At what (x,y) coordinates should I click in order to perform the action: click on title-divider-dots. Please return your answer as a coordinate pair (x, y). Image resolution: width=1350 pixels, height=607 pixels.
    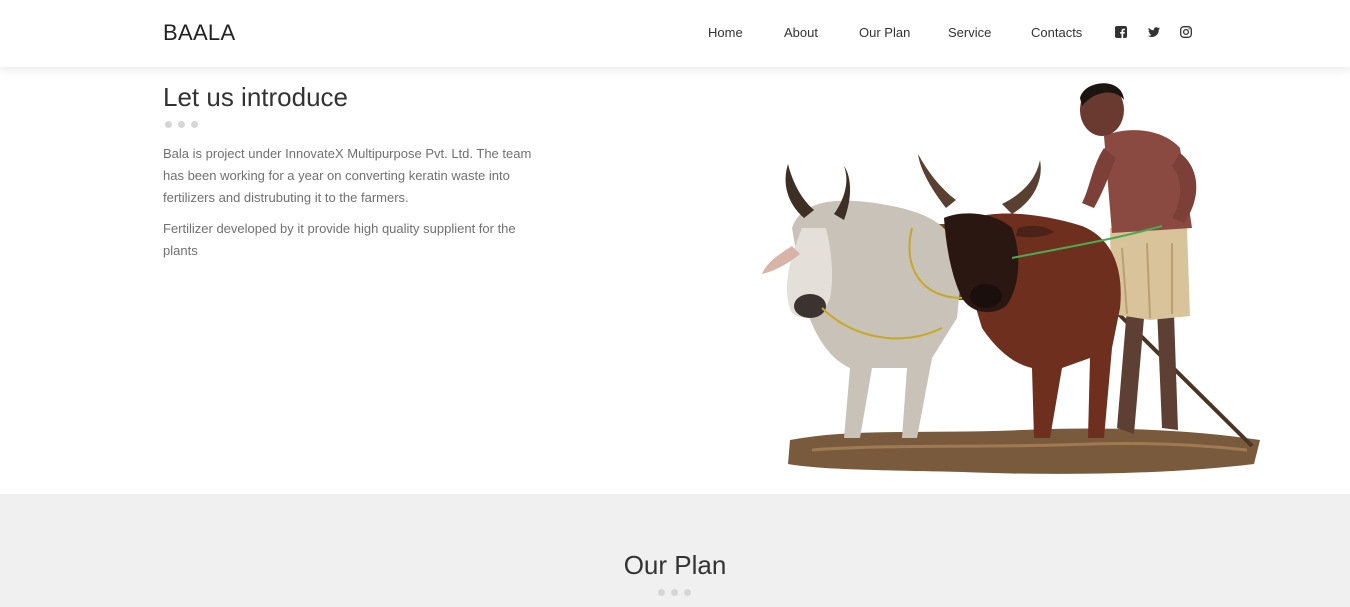
    Looking at the image, I should click on (181, 124).